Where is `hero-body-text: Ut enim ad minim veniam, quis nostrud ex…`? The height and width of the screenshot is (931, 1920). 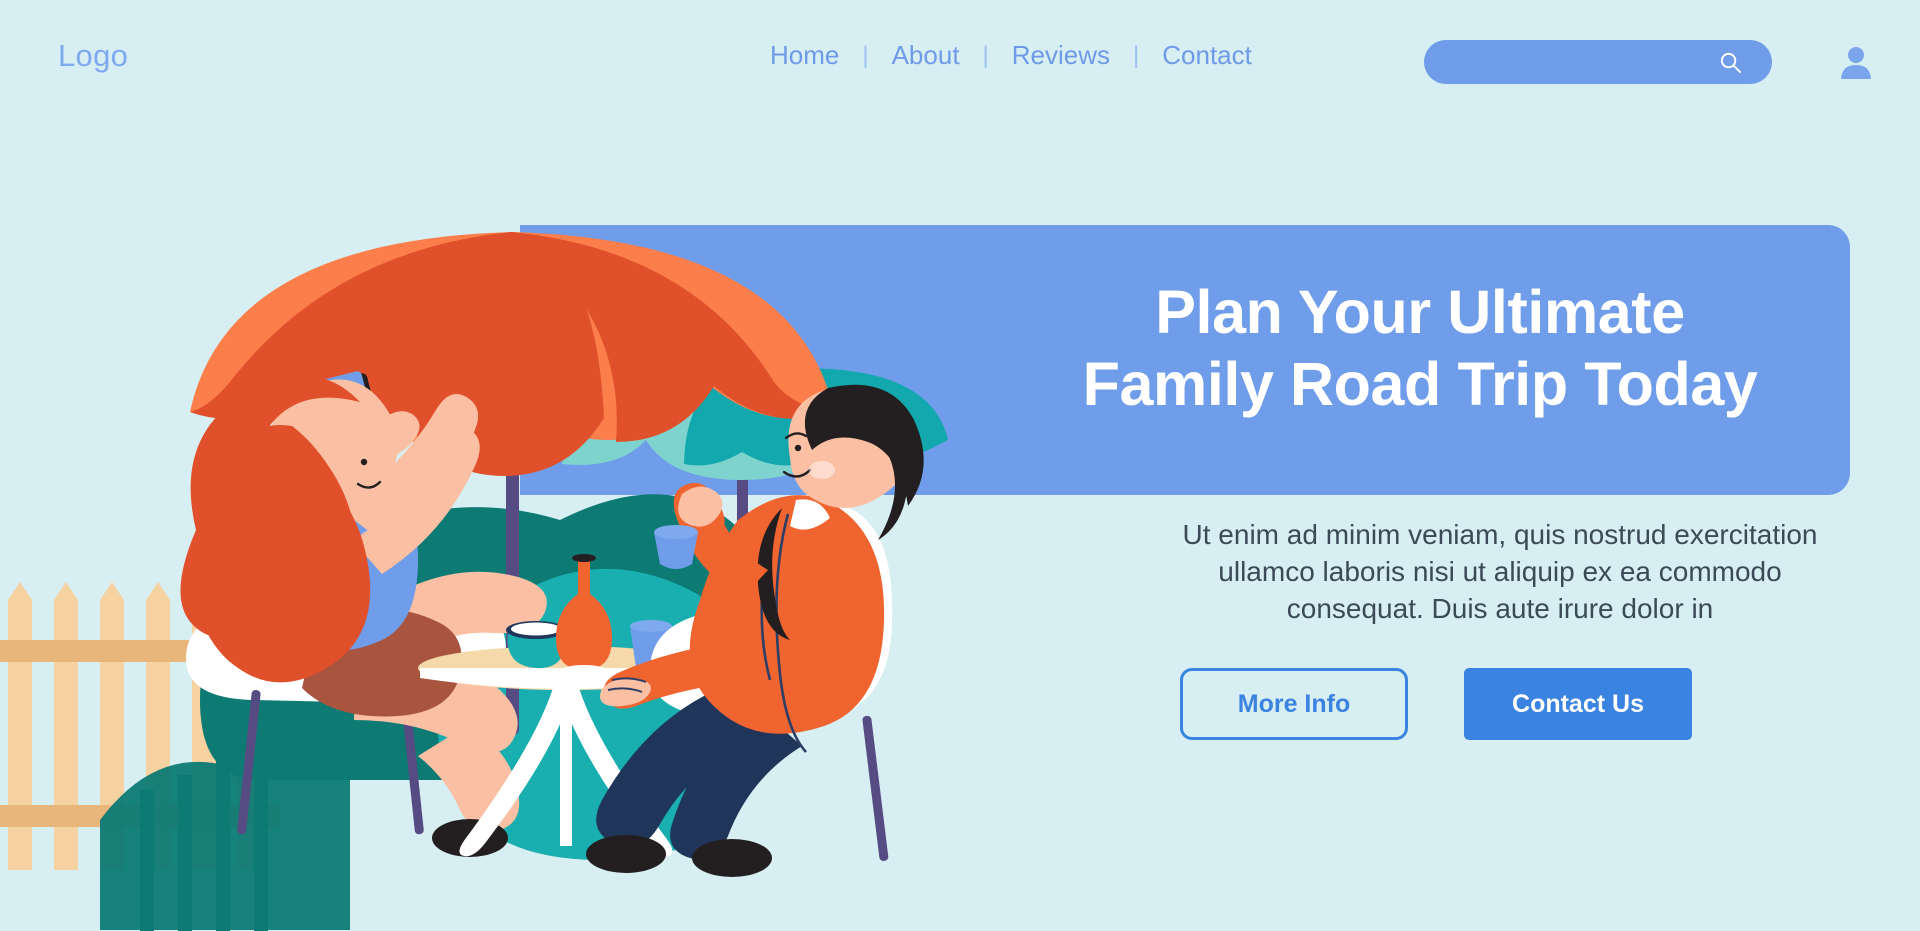 hero-body-text: Ut enim ad minim veniam, quis nostrud ex… is located at coordinates (1500, 572).